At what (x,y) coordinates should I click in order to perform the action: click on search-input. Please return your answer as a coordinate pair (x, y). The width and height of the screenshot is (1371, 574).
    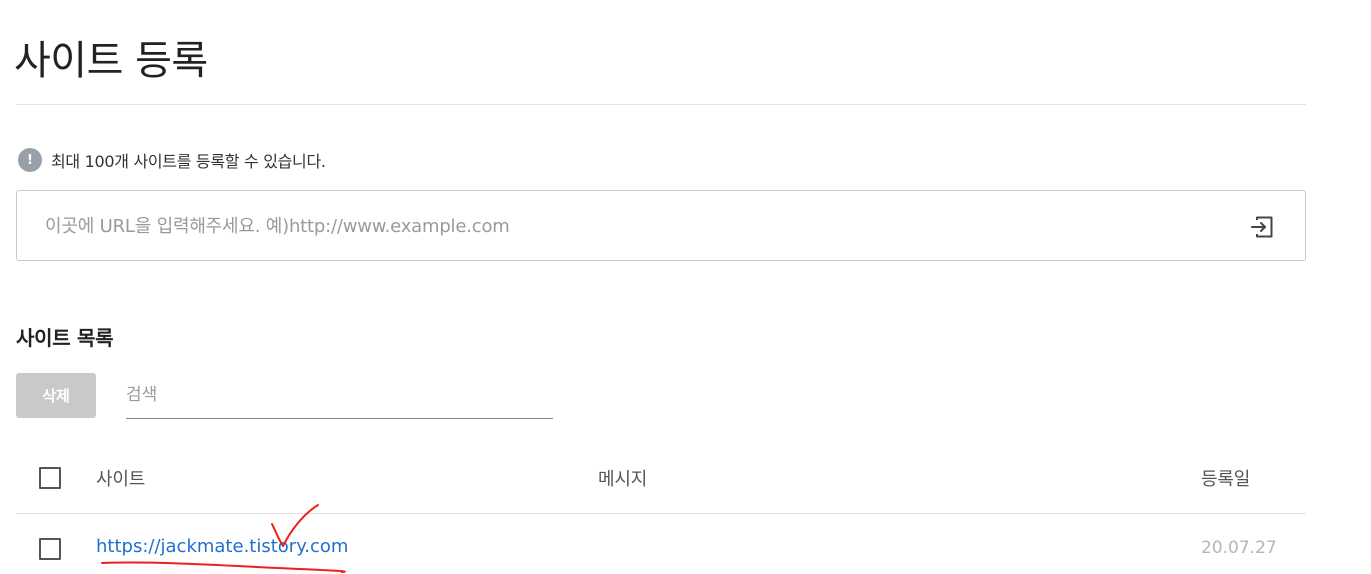
    Looking at the image, I should click on (339, 395).